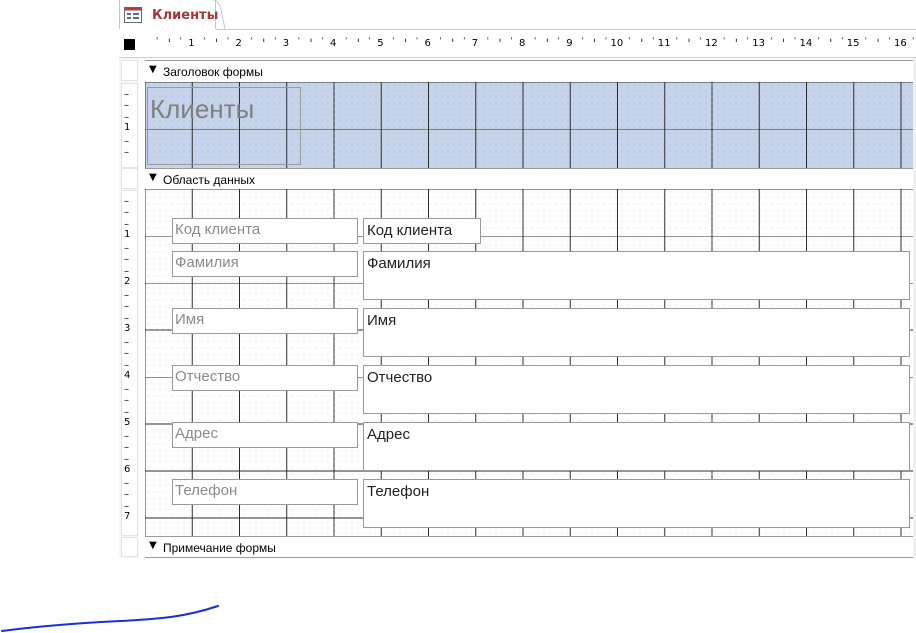 The image size is (916, 633). What do you see at coordinates (265, 492) in the screenshot?
I see `field-label-phone: Телефон` at bounding box center [265, 492].